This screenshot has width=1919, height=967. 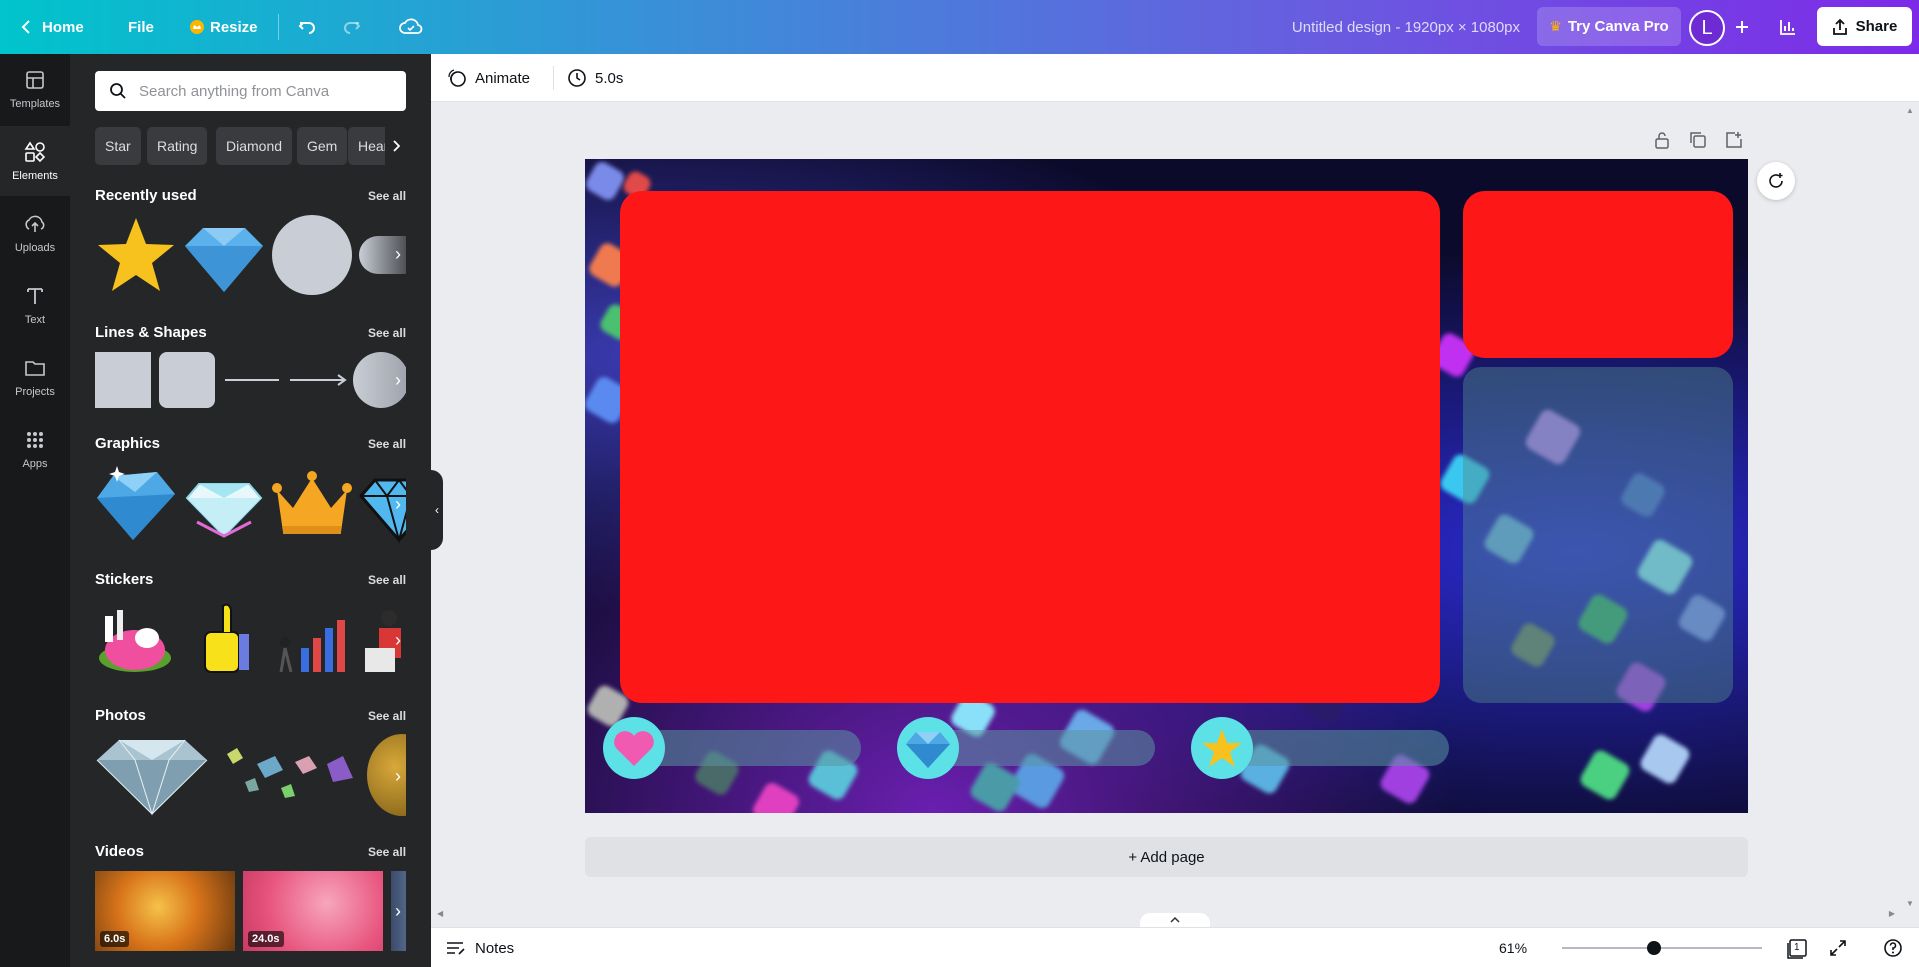 What do you see at coordinates (398, 911) in the screenshot?
I see `videos-next-button: ›` at bounding box center [398, 911].